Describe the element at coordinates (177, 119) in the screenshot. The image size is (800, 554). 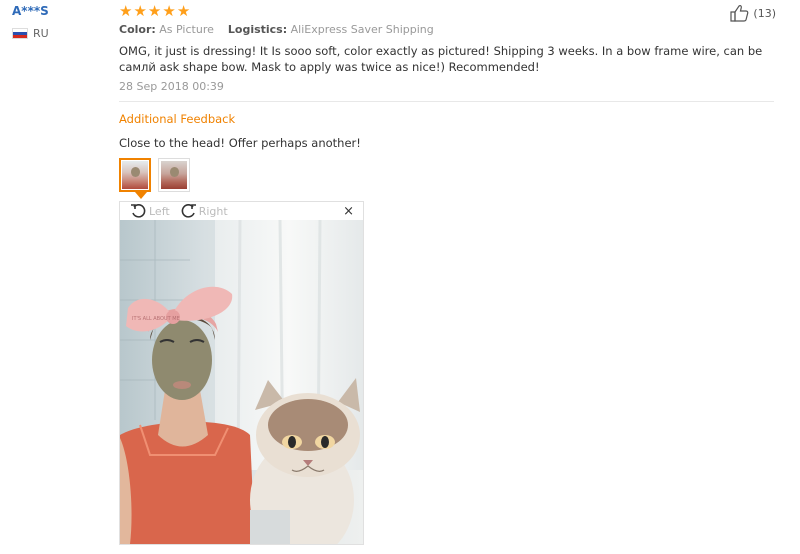
I see `additional-feedback-title: Additional Feedback` at that location.